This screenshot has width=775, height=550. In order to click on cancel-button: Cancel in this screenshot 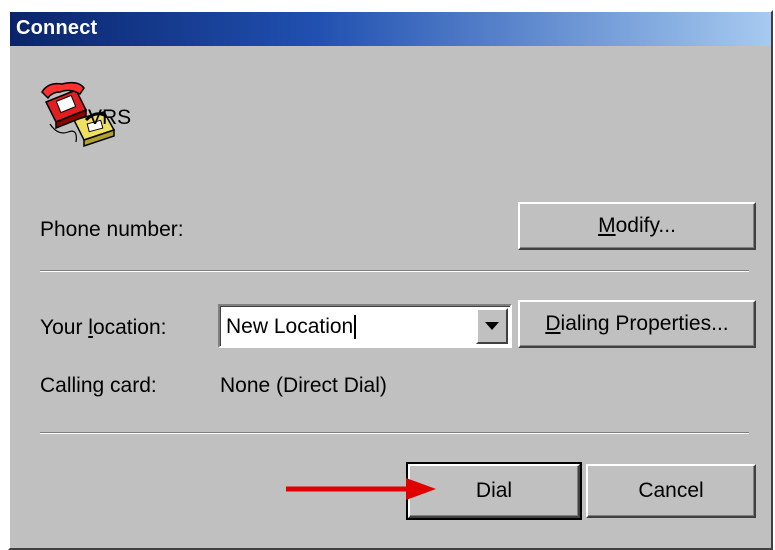, I will do `click(671, 491)`.